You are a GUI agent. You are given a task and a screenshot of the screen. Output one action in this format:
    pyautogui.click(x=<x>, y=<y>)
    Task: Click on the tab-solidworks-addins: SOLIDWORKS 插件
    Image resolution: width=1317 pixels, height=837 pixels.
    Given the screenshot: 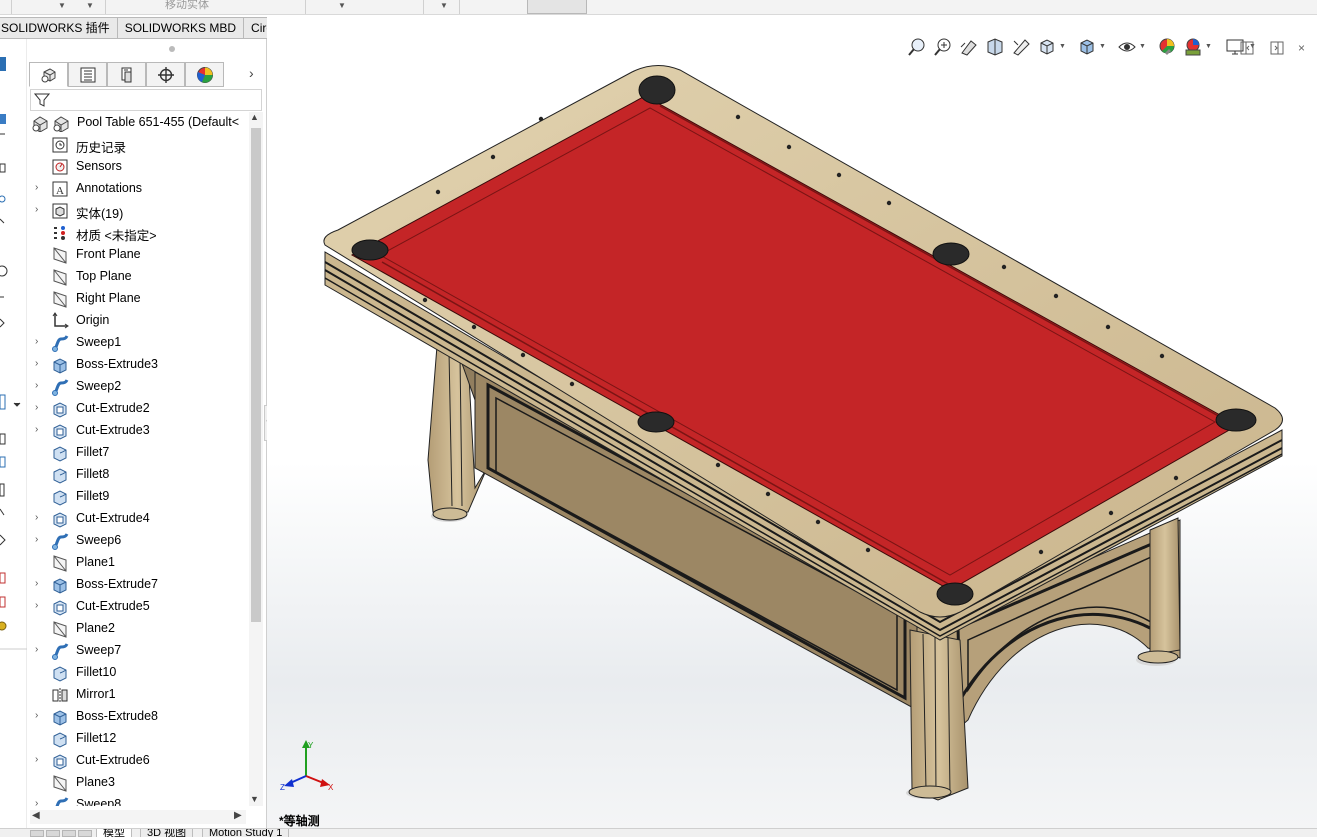 What is the action you would take?
    pyautogui.click(x=59, y=28)
    